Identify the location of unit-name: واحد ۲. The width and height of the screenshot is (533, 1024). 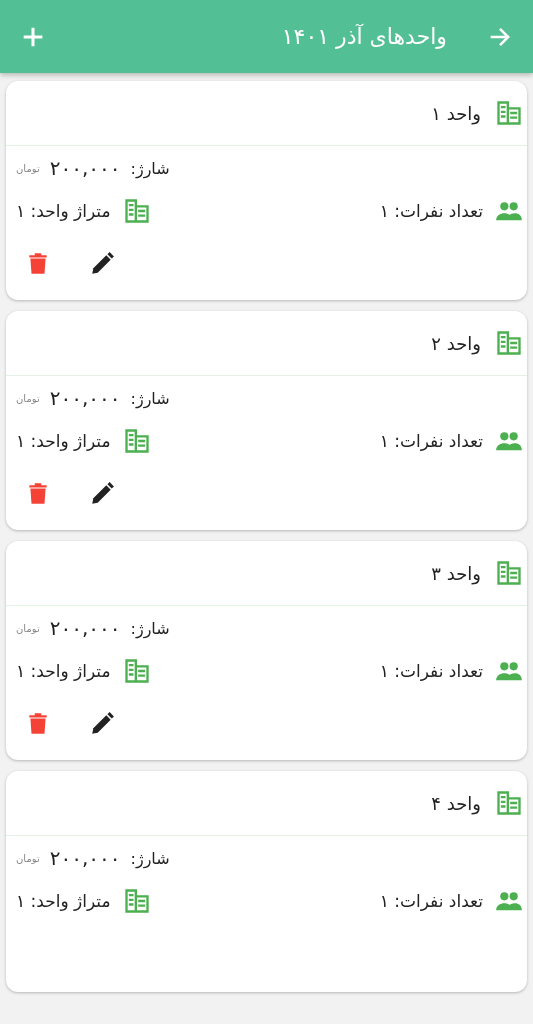
(456, 343).